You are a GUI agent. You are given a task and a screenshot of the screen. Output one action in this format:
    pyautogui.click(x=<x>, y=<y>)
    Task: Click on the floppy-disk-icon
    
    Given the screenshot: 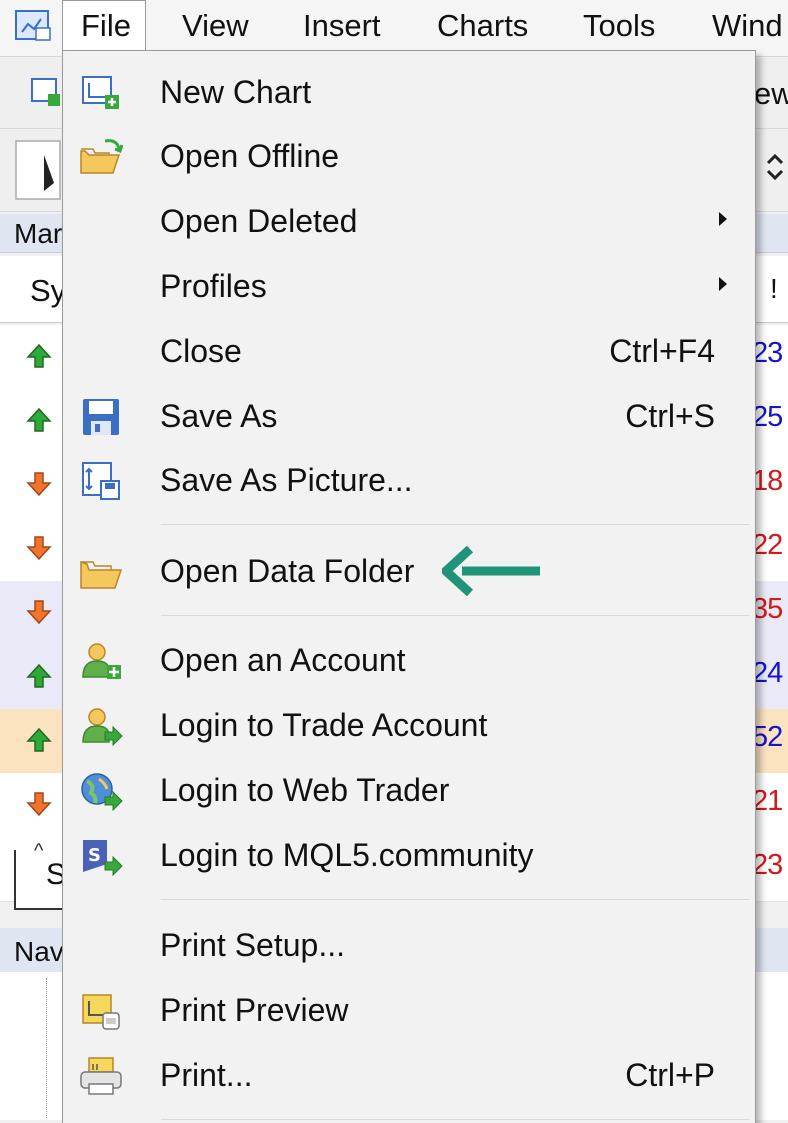 What is the action you would take?
    pyautogui.click(x=101, y=417)
    